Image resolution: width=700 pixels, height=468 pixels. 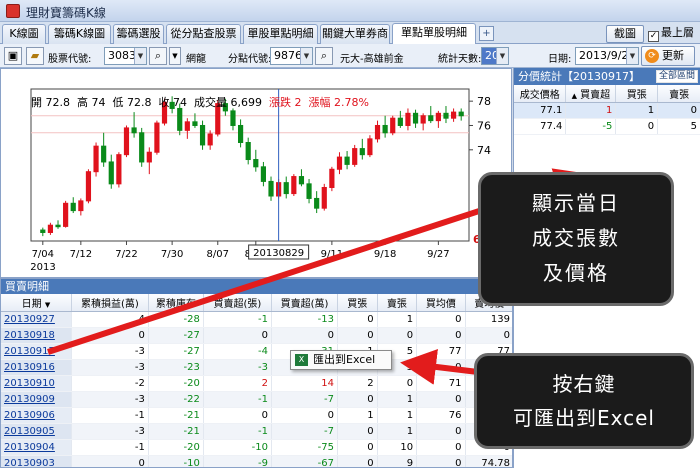 I want to click on screenshot-button: 截圖, so click(x=625, y=34).